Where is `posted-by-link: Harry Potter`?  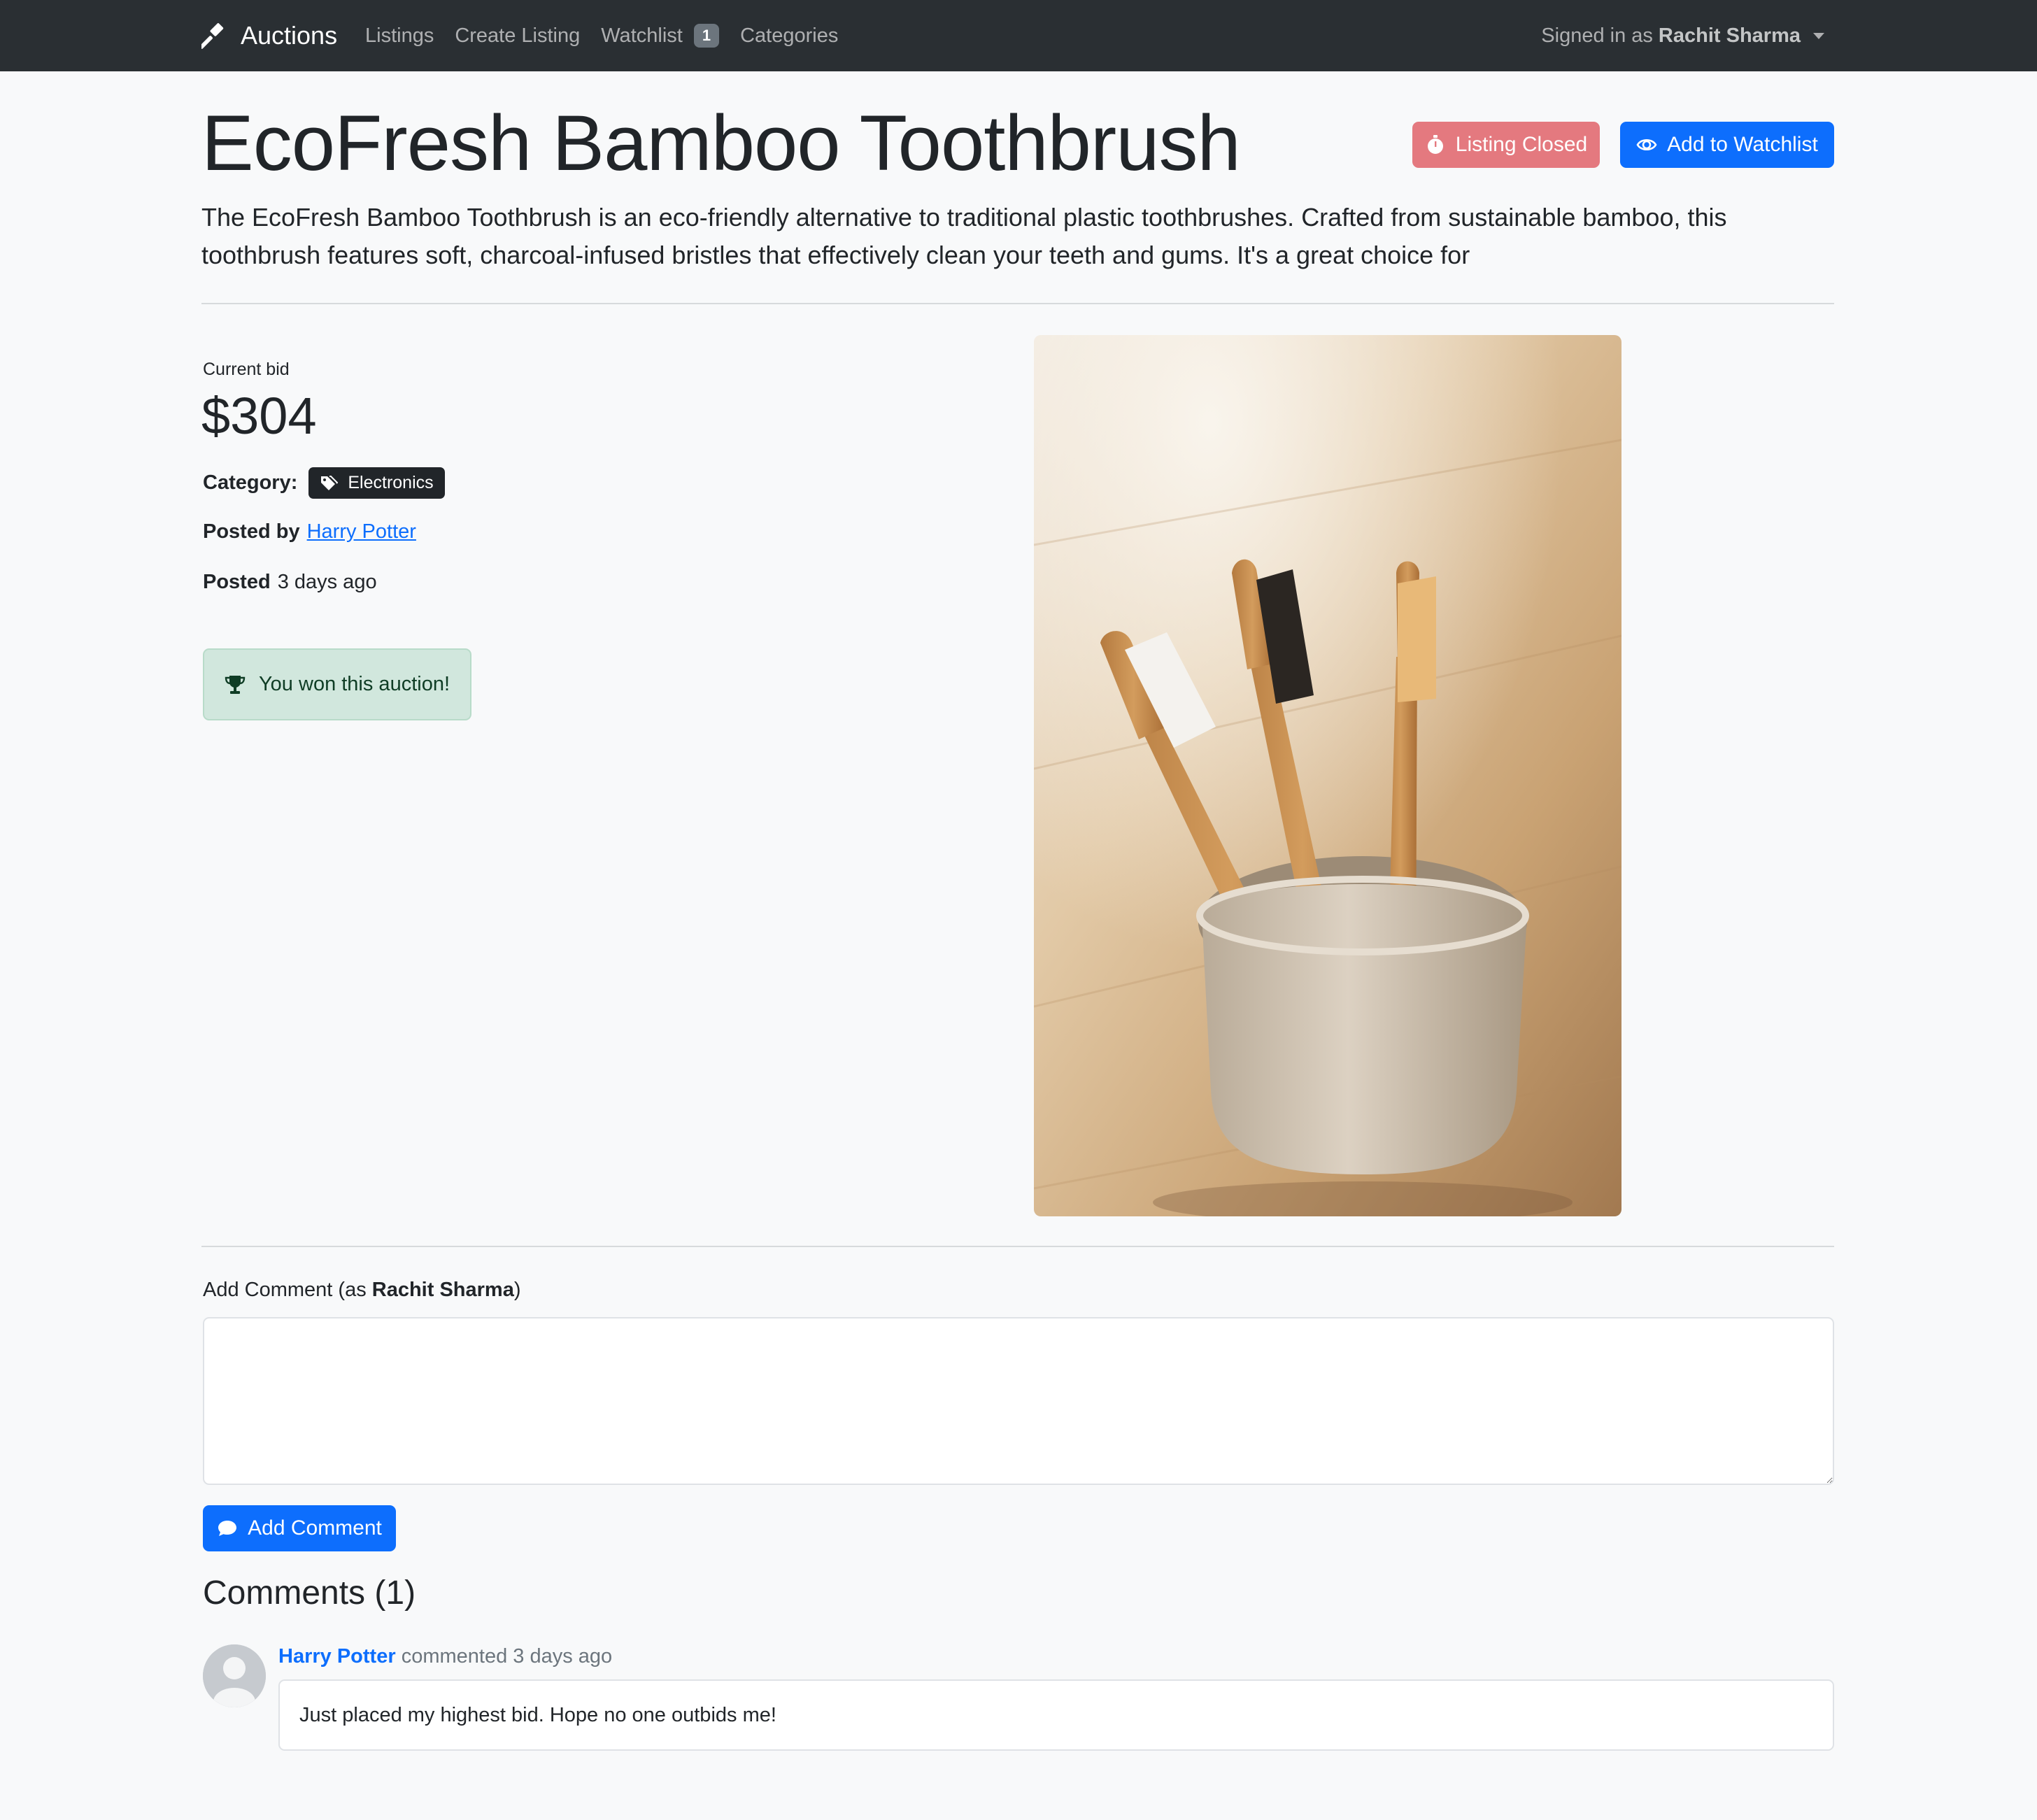
posted-by-link: Harry Potter is located at coordinates (361, 531).